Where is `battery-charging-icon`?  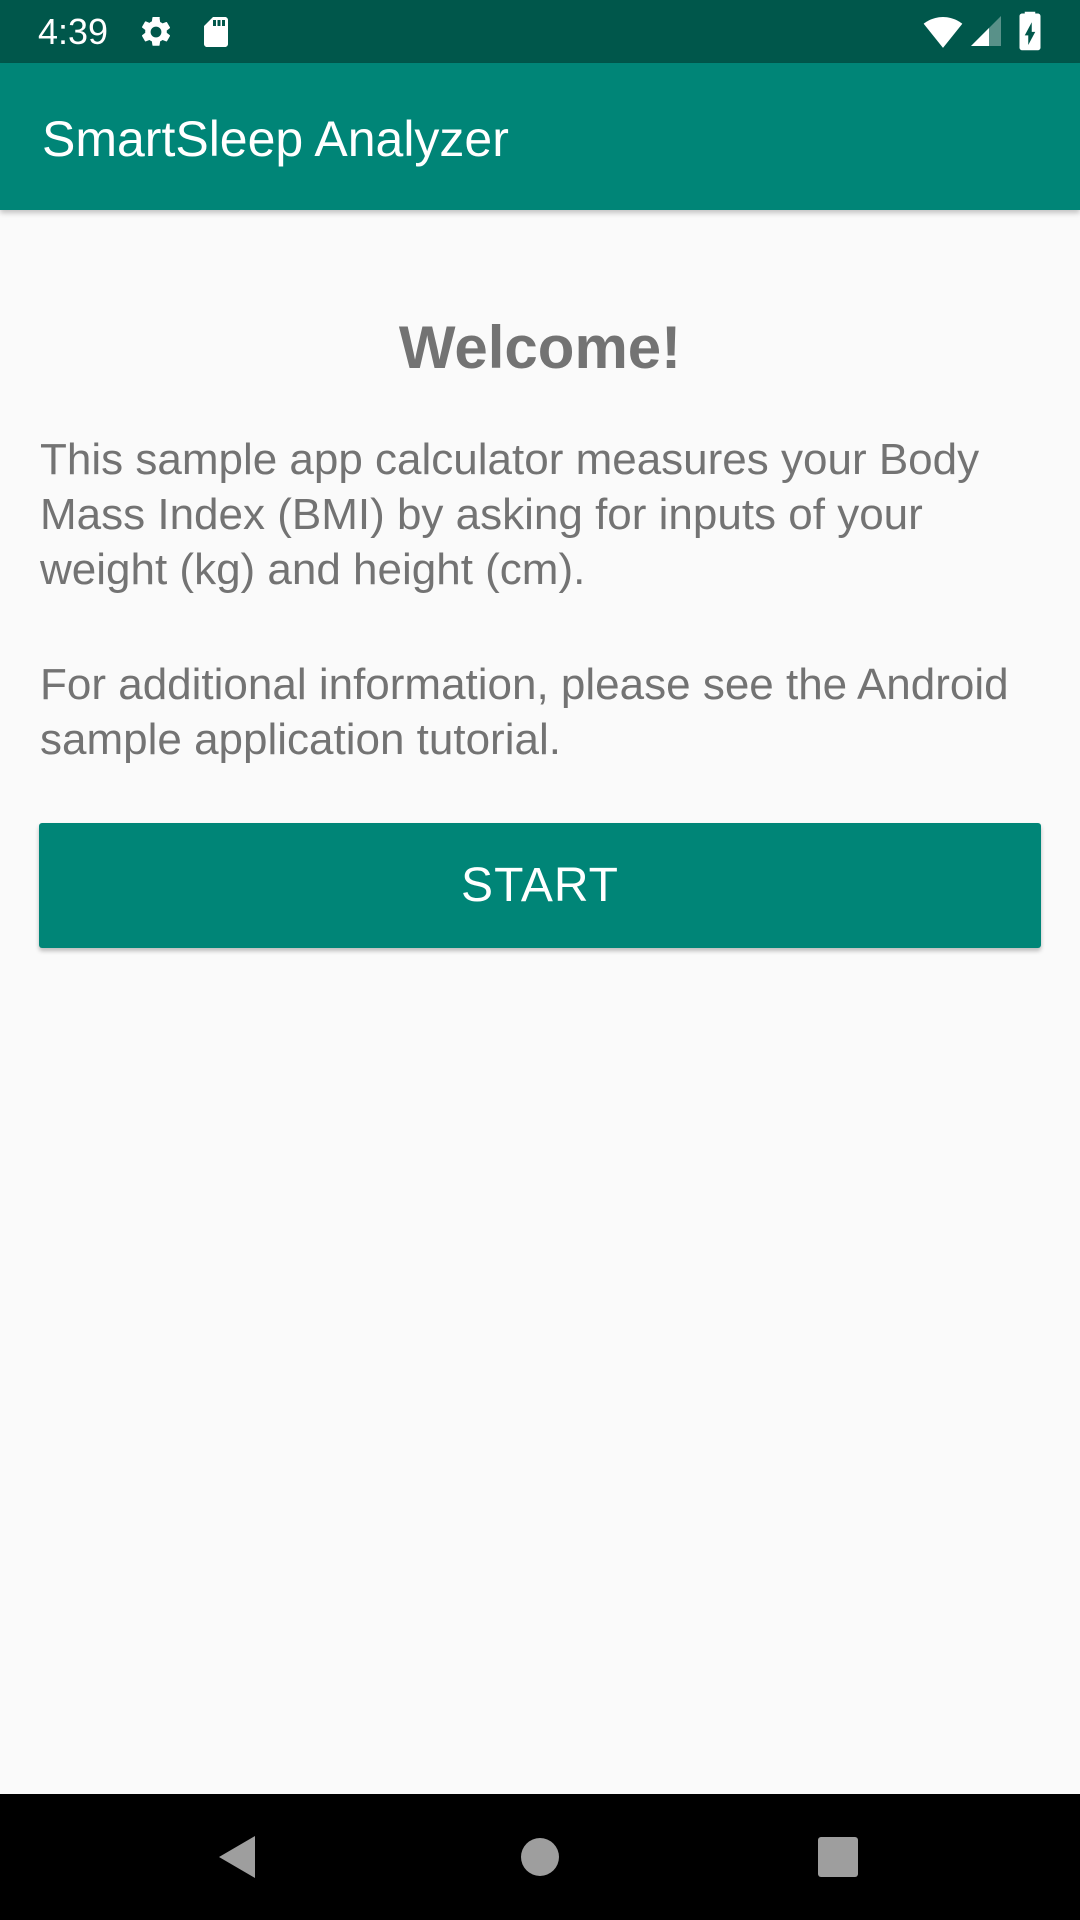 battery-charging-icon is located at coordinates (1030, 31).